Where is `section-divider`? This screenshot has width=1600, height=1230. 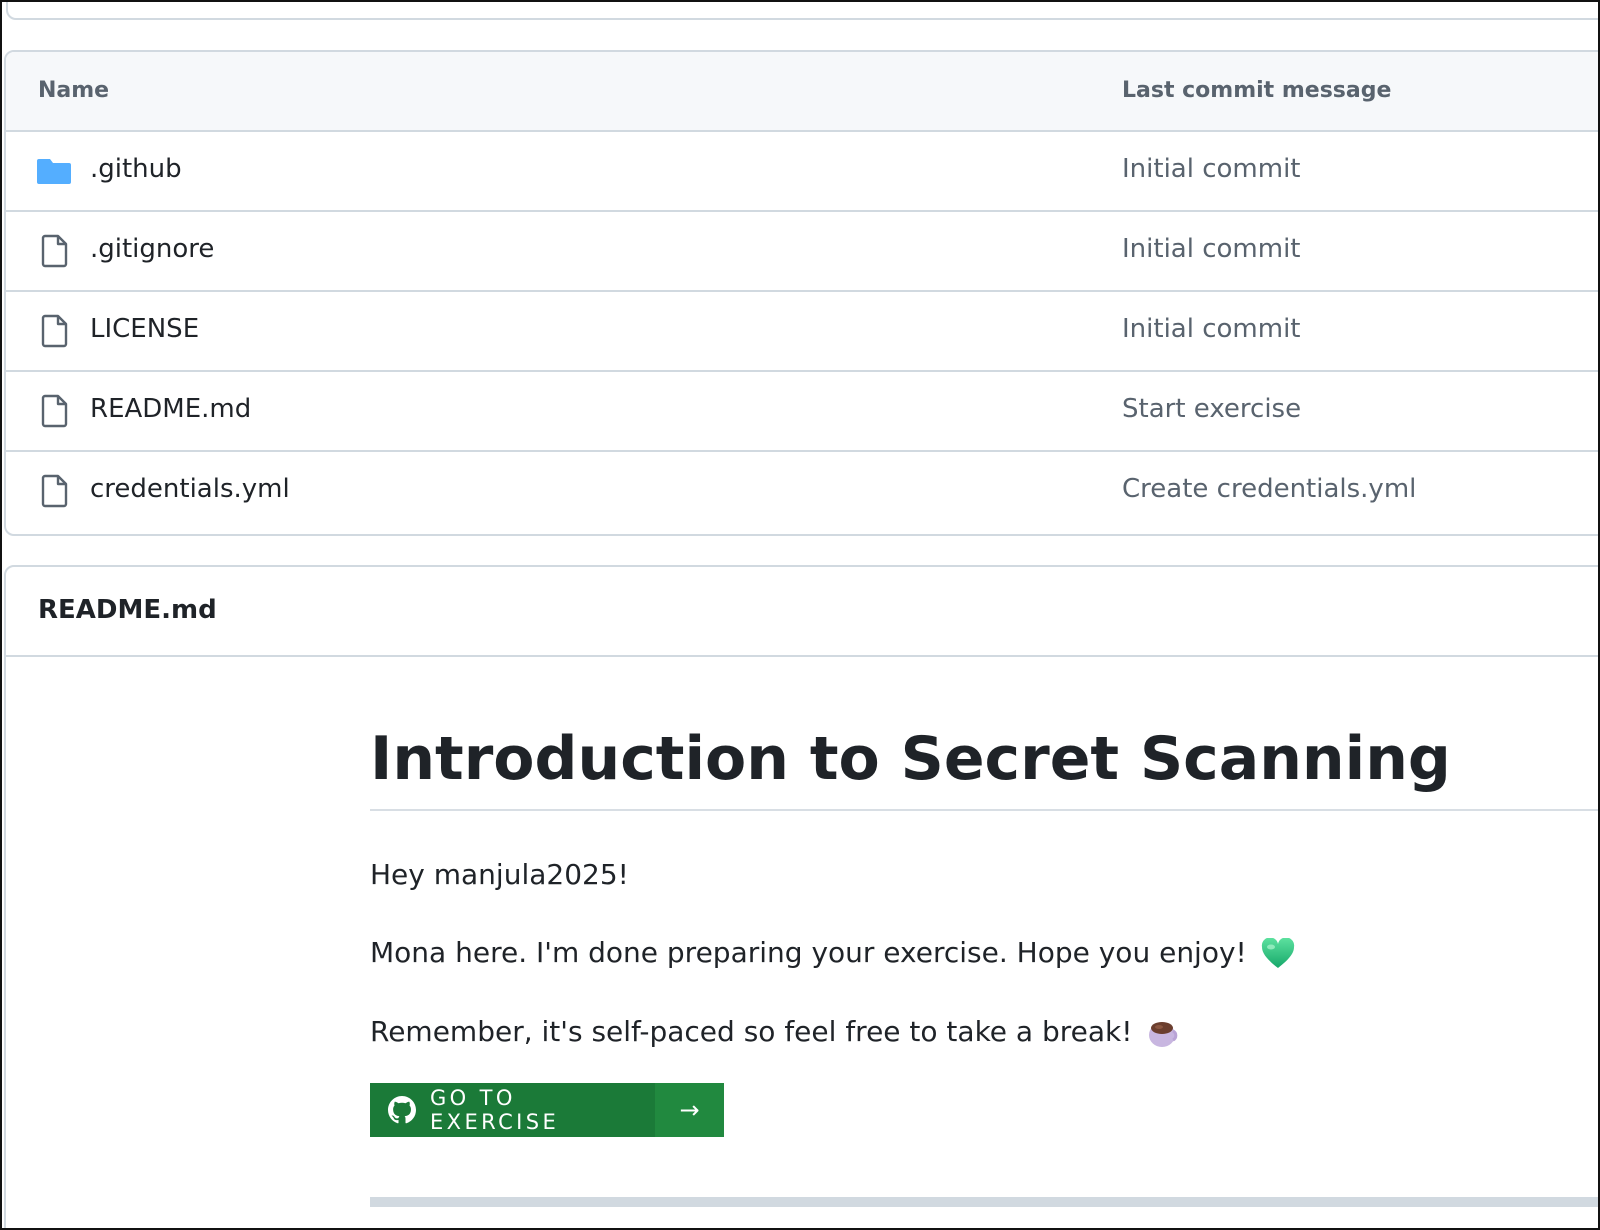
section-divider is located at coordinates (984, 1202).